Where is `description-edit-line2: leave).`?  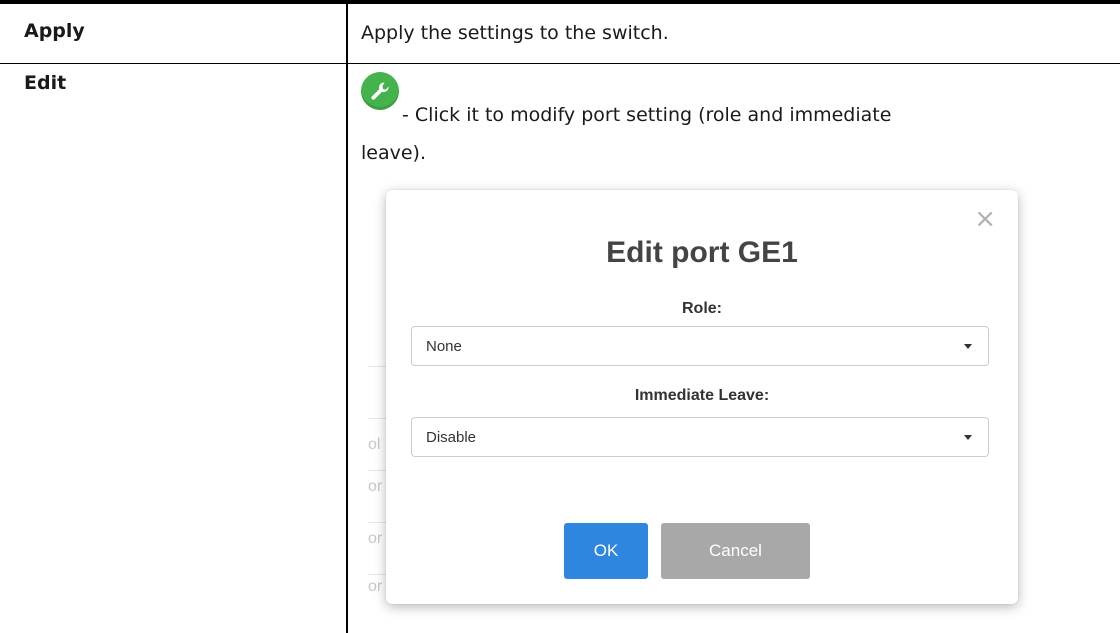 description-edit-line2: leave). is located at coordinates (393, 153).